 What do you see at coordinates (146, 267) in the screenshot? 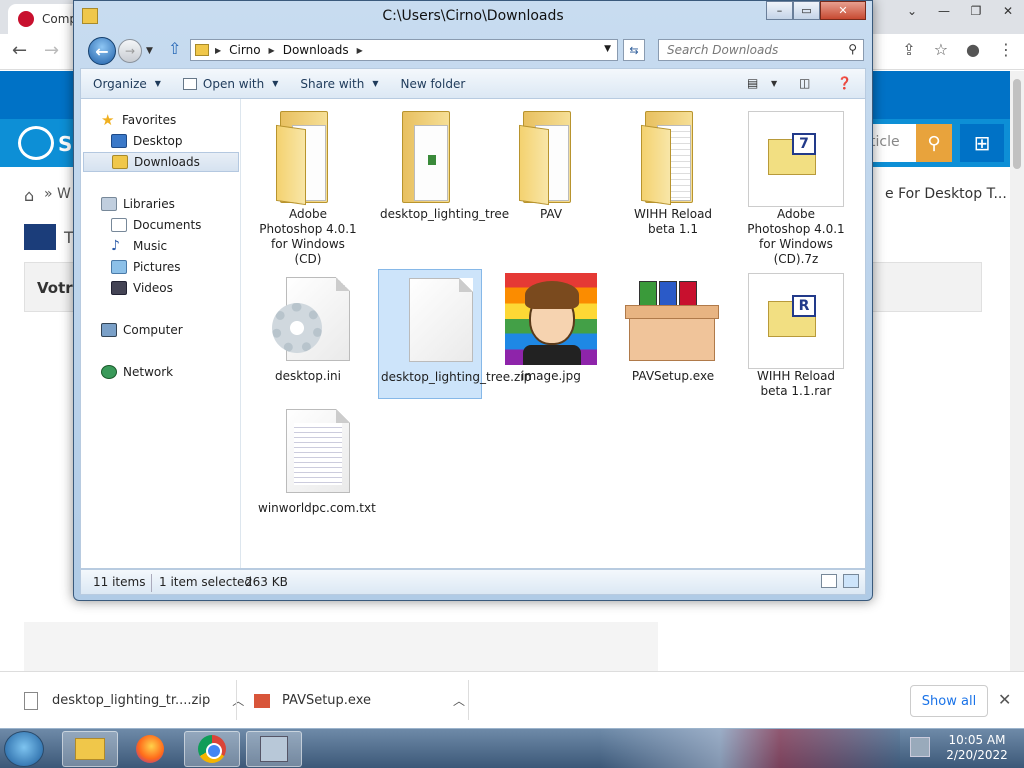
I see `nav-pictures: Pictures` at bounding box center [146, 267].